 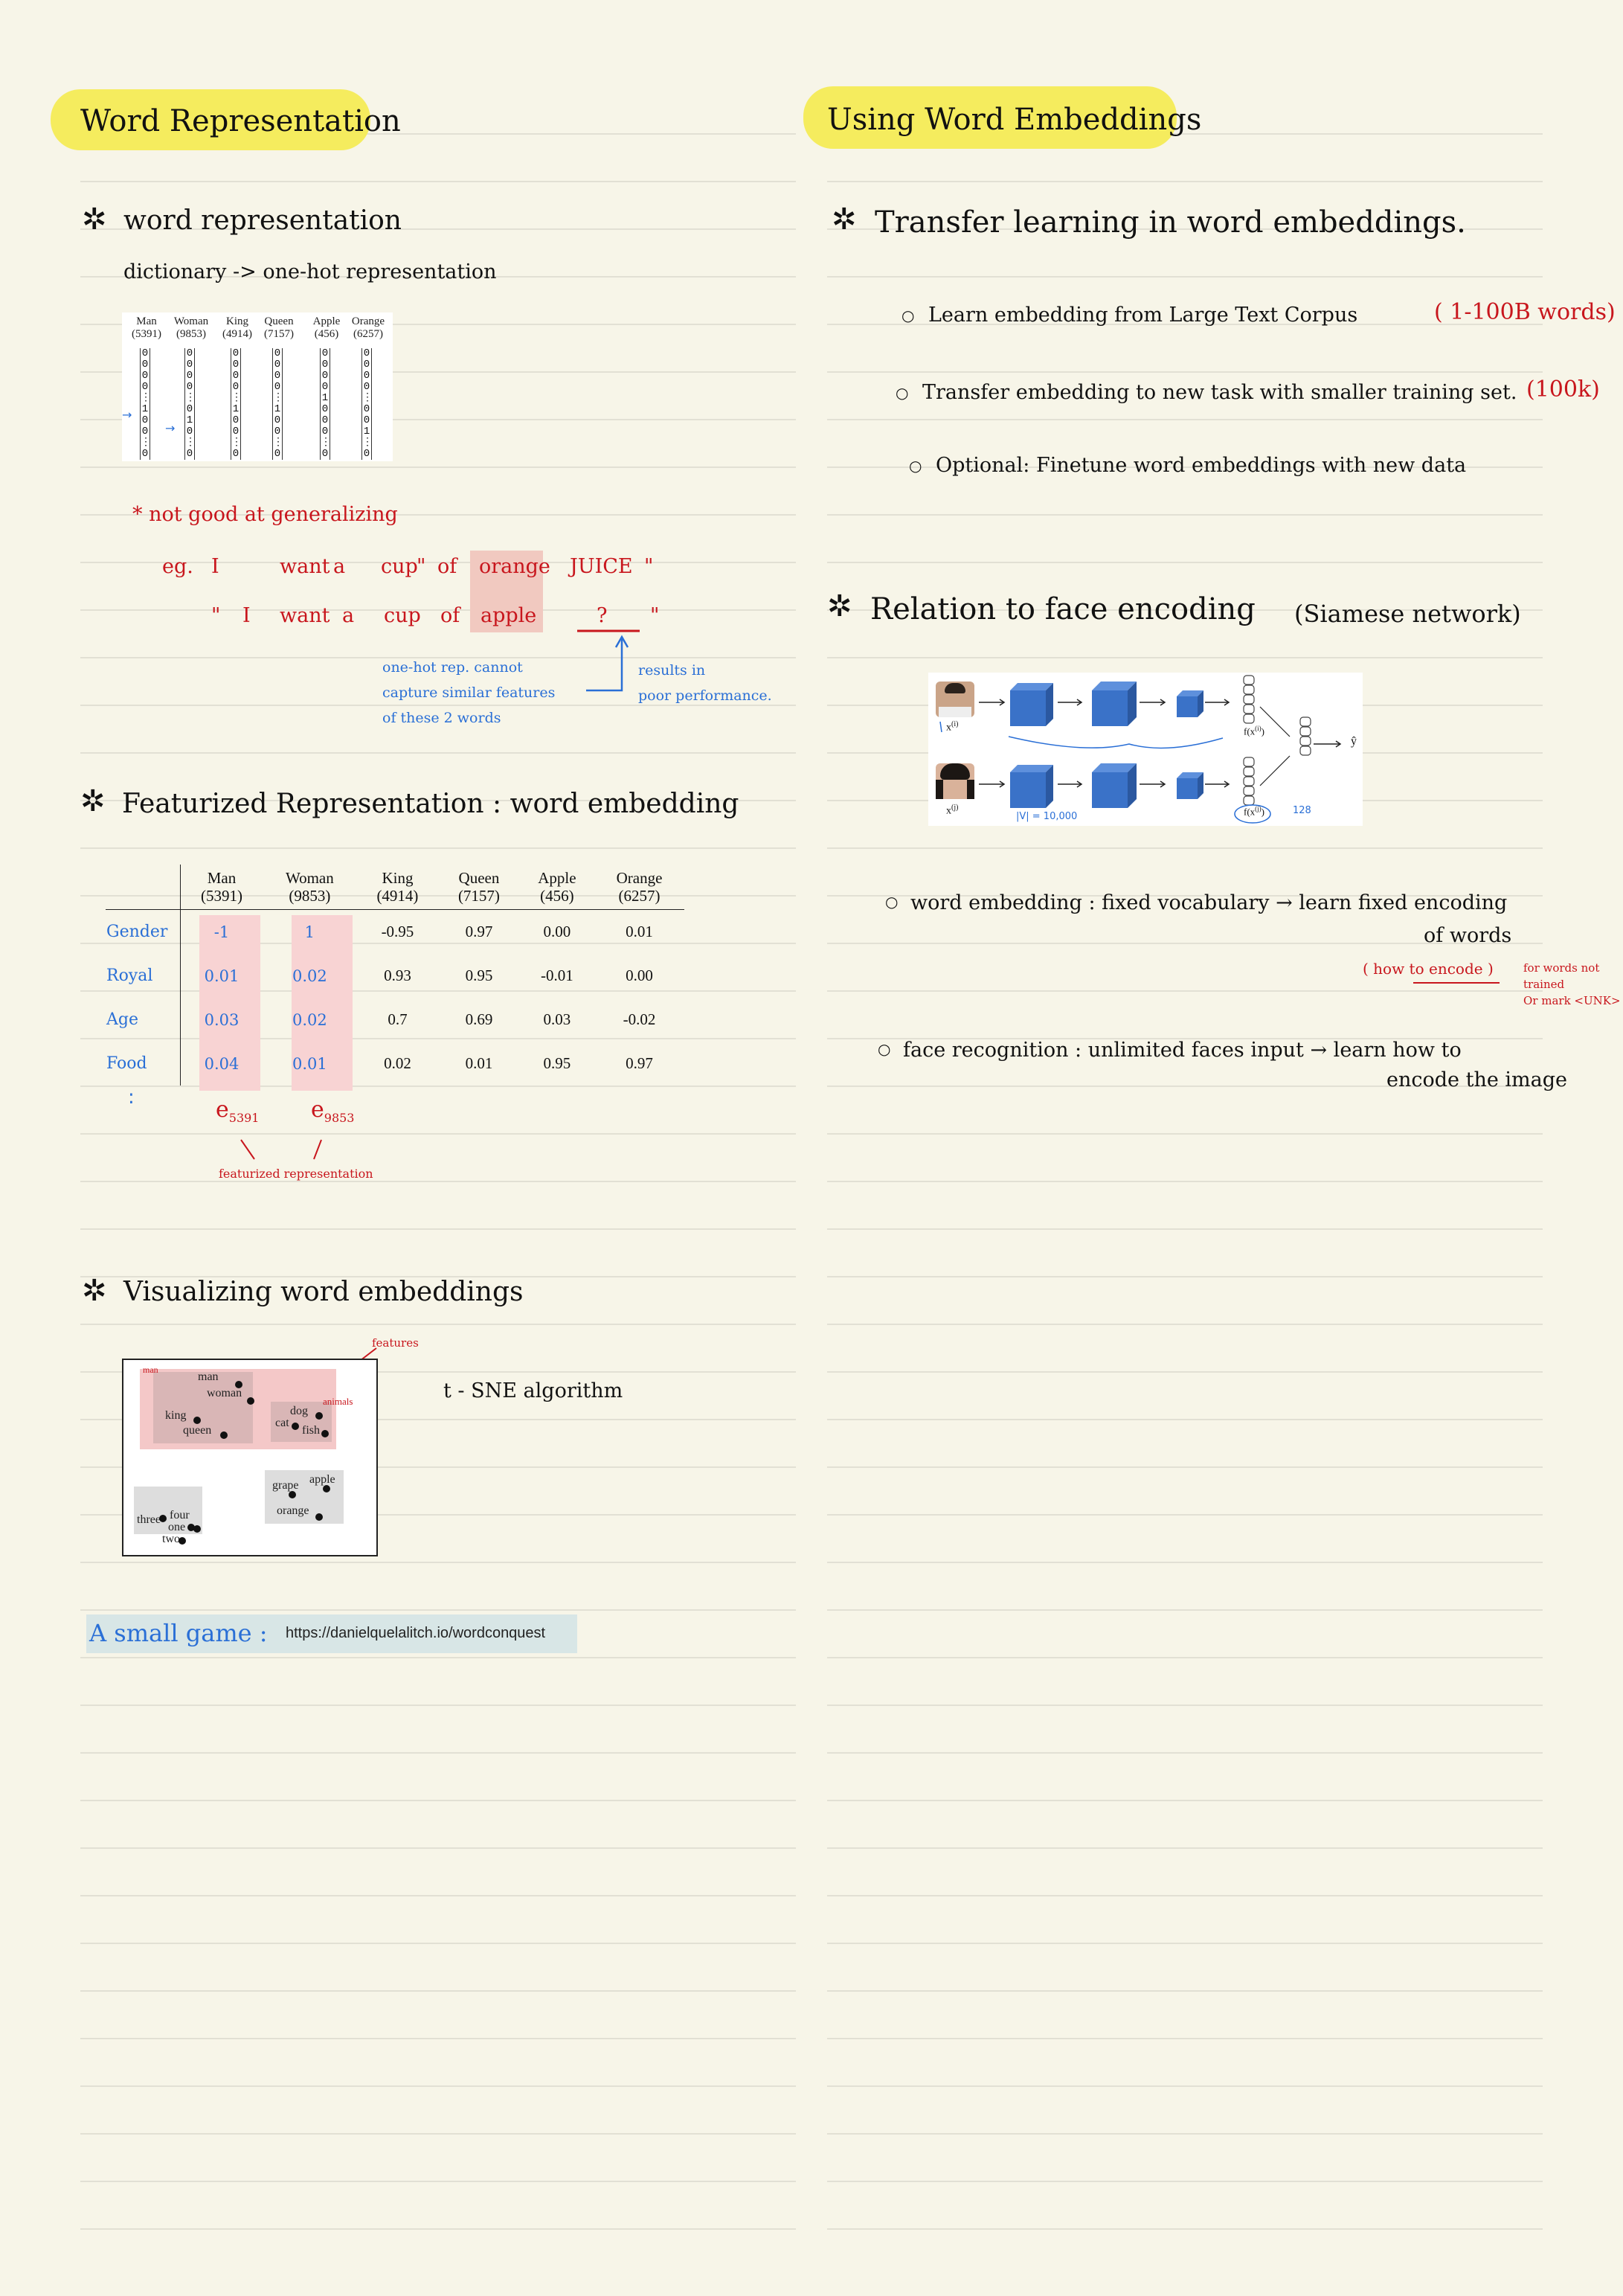 What do you see at coordinates (397, 931) in the screenshot?
I see `table-cell: -0.95` at bounding box center [397, 931].